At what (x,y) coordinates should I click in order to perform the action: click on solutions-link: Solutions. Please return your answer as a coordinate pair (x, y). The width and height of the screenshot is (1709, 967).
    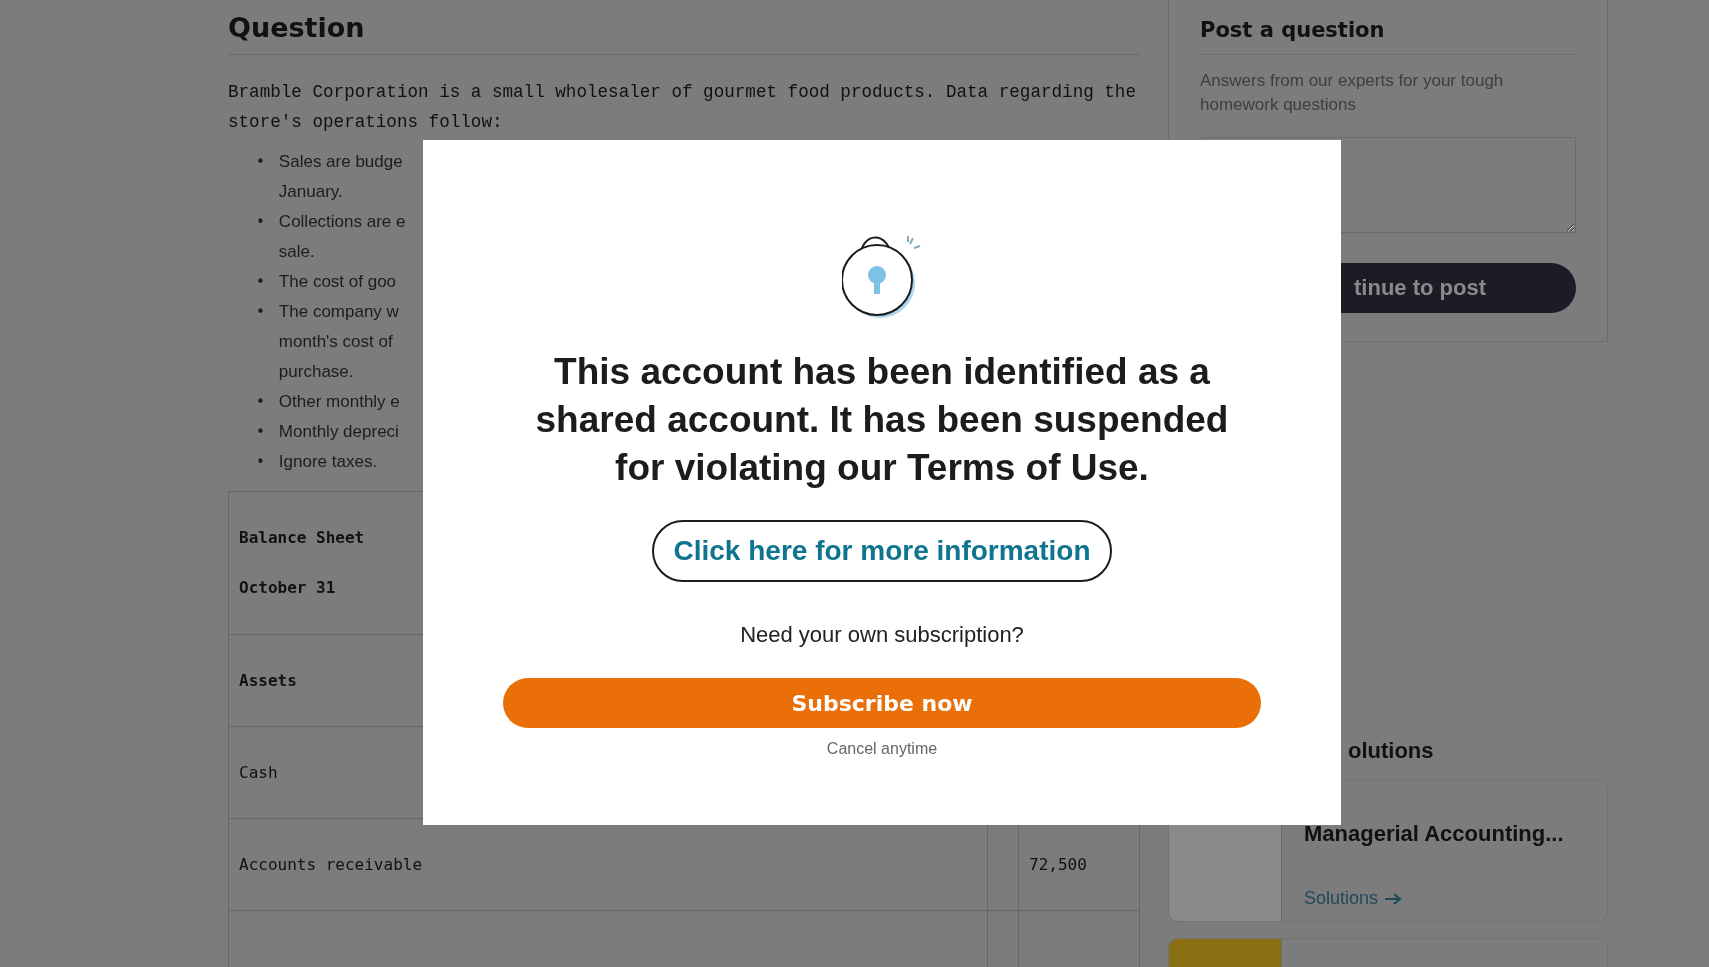
    Looking at the image, I should click on (1434, 898).